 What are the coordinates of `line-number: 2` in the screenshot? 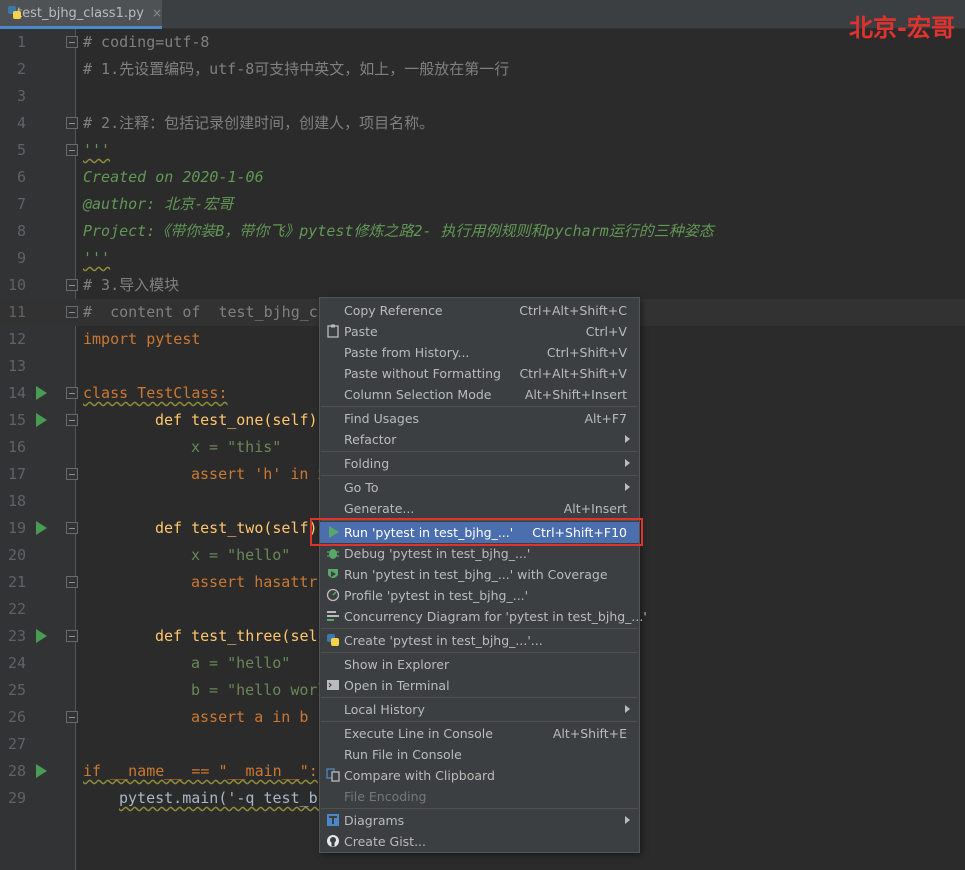 It's located at (21, 69).